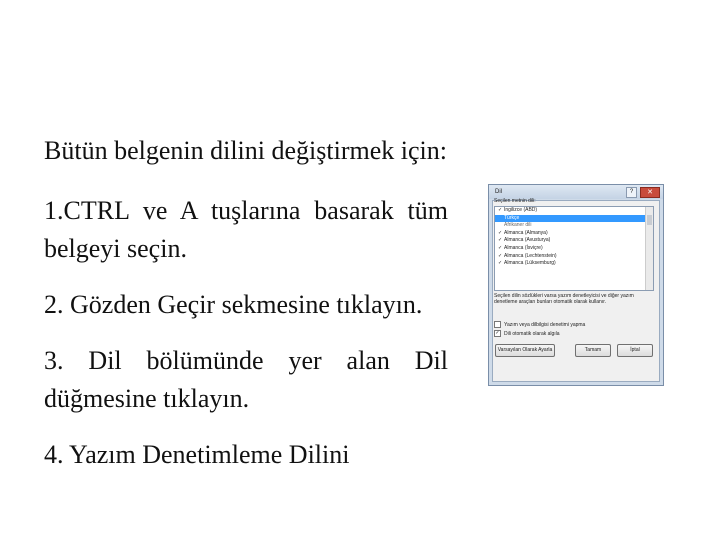 The width and height of the screenshot is (720, 540). I want to click on autodetect-checkbox: ✓, so click(497, 333).